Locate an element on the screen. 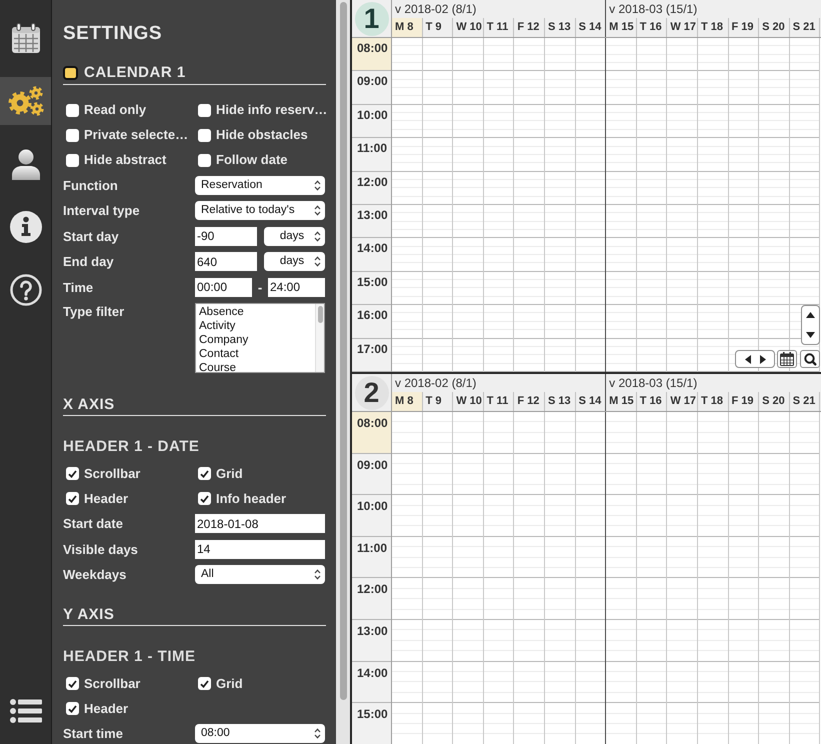 Image resolution: width=821 pixels, height=744 pixels. time-label: 17:00 is located at coordinates (371, 355).